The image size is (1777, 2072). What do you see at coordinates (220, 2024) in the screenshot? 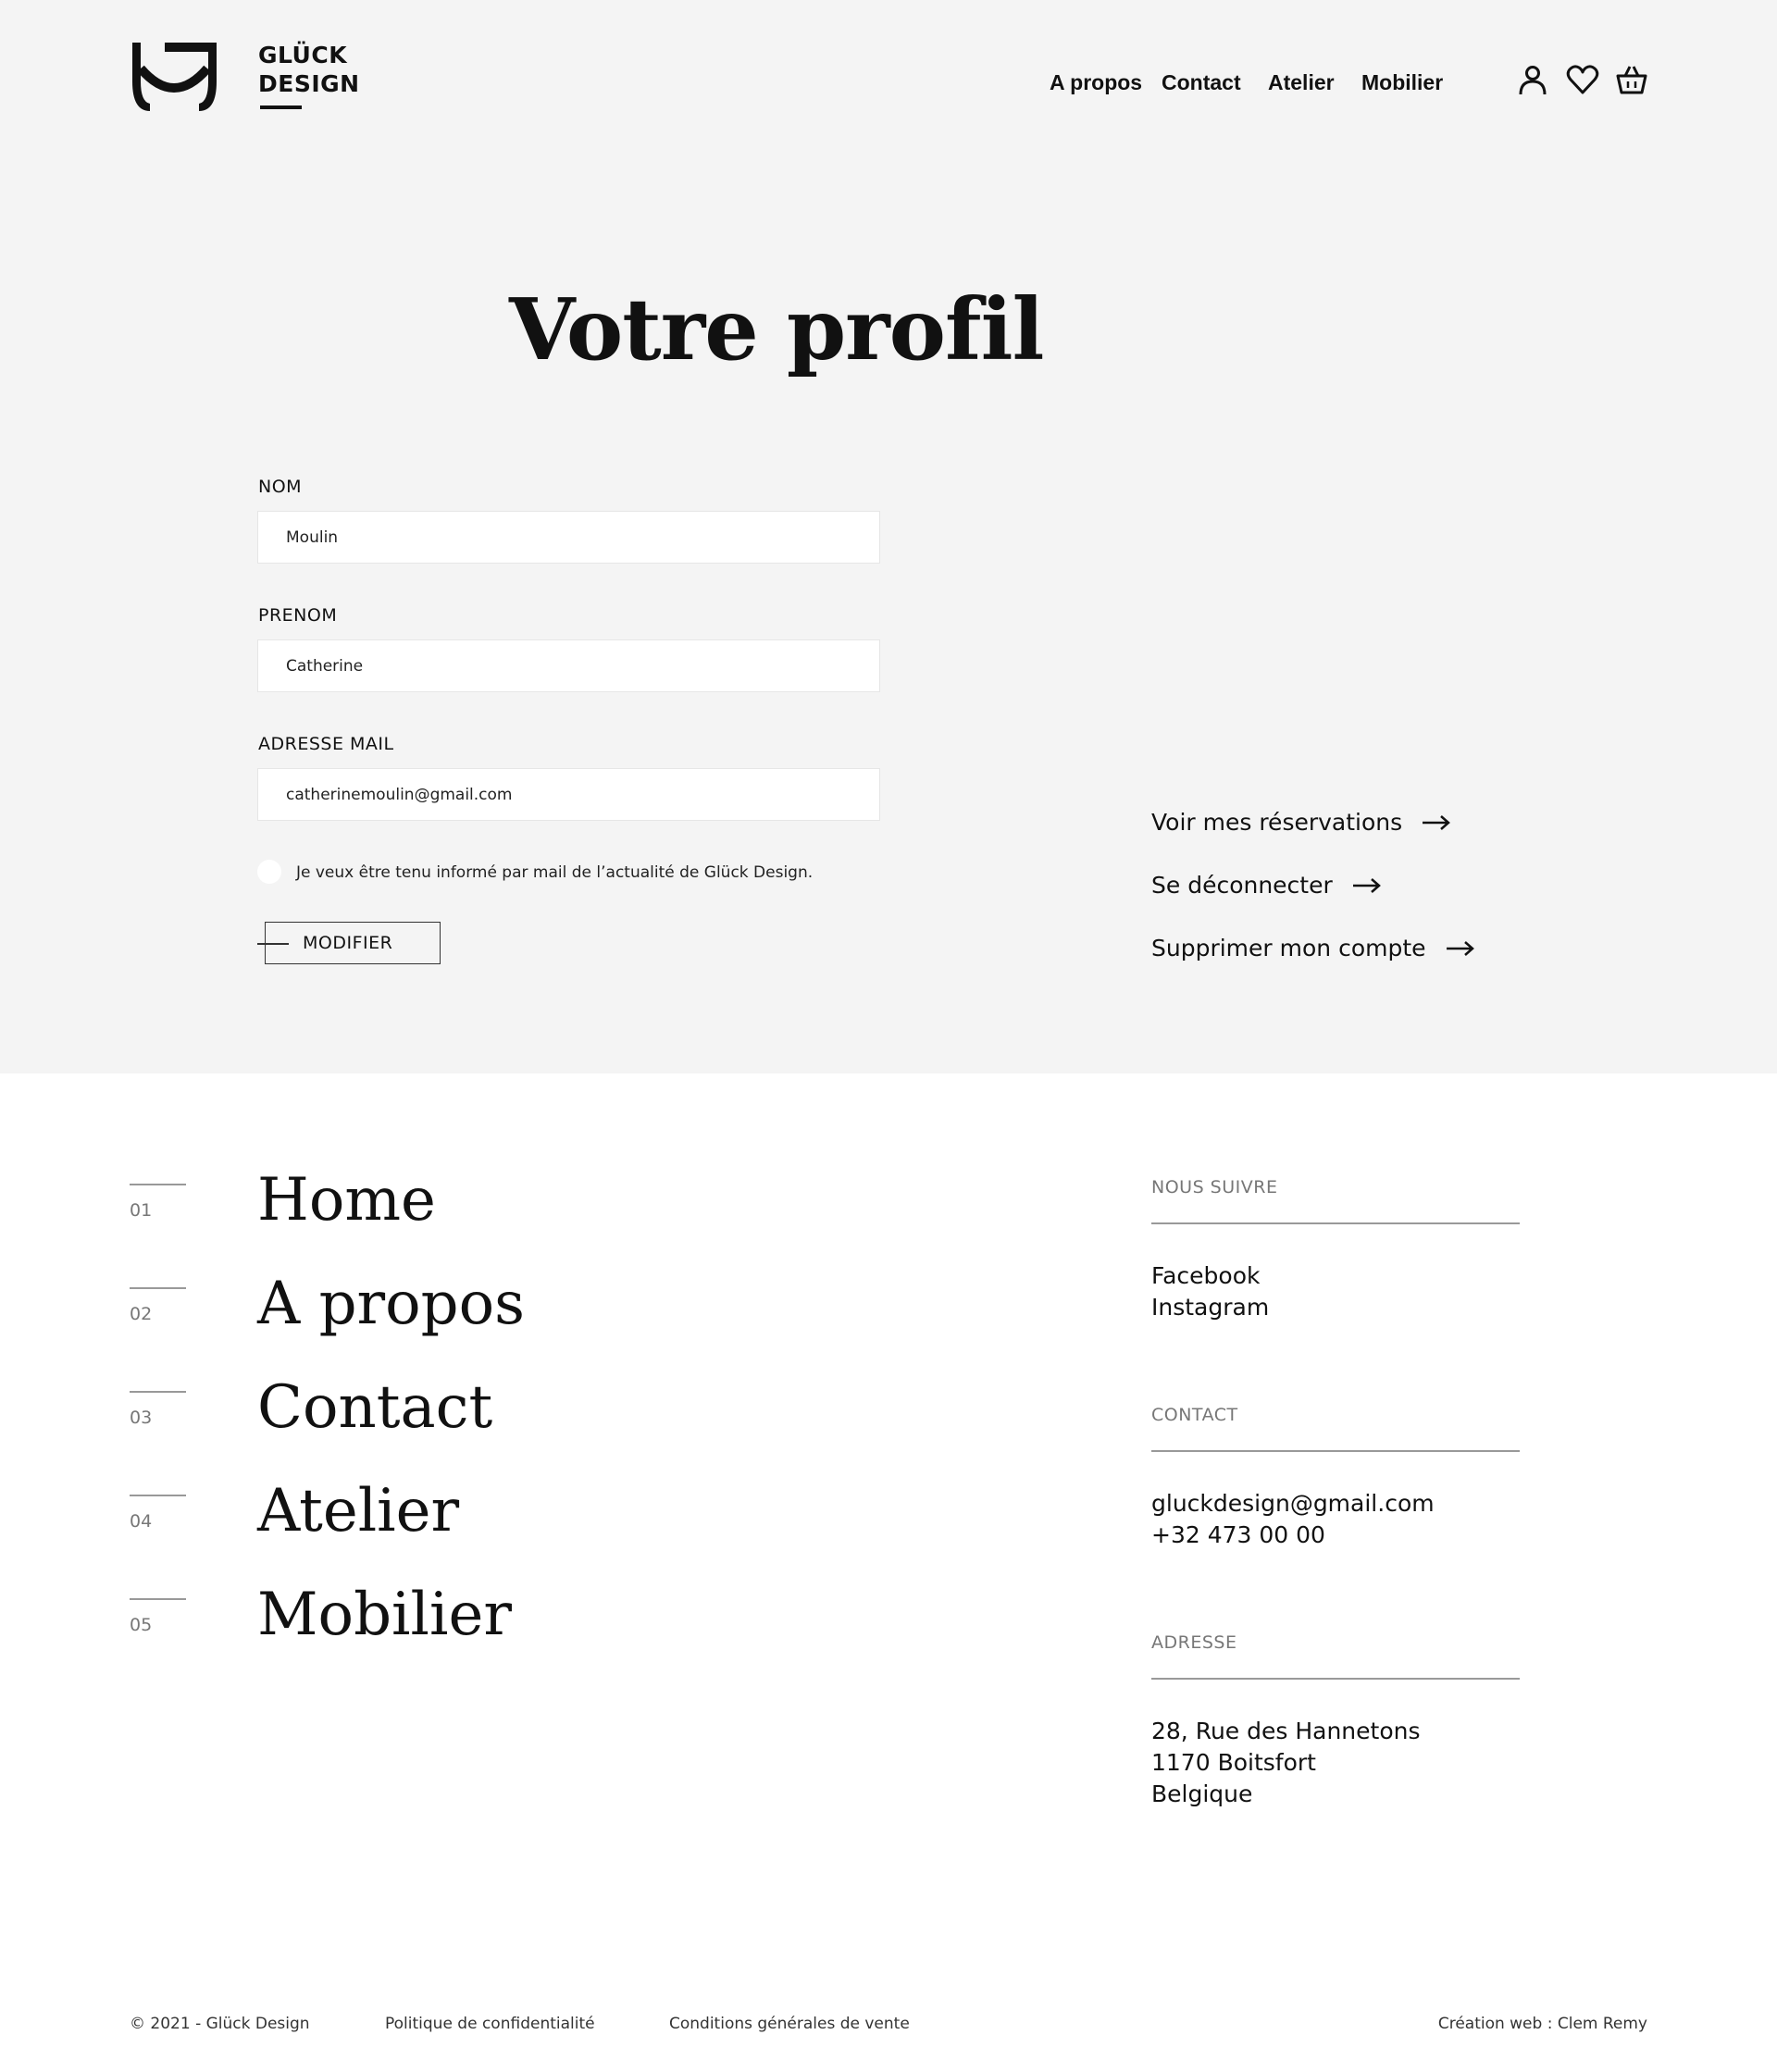
I see `copyright: © 2021 - Glück Design` at bounding box center [220, 2024].